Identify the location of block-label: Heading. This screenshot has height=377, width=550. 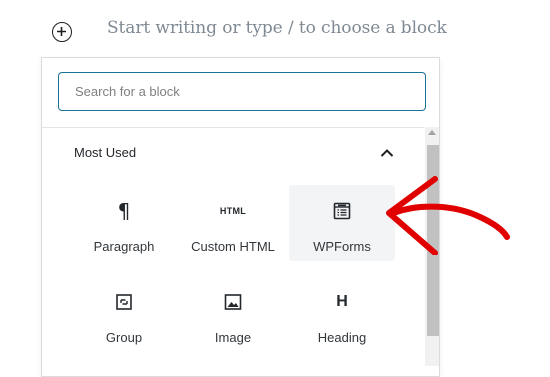
(342, 337).